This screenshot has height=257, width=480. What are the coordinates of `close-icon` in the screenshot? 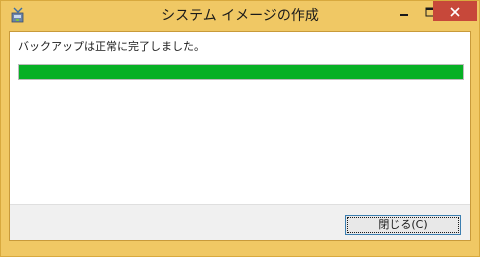 It's located at (455, 11).